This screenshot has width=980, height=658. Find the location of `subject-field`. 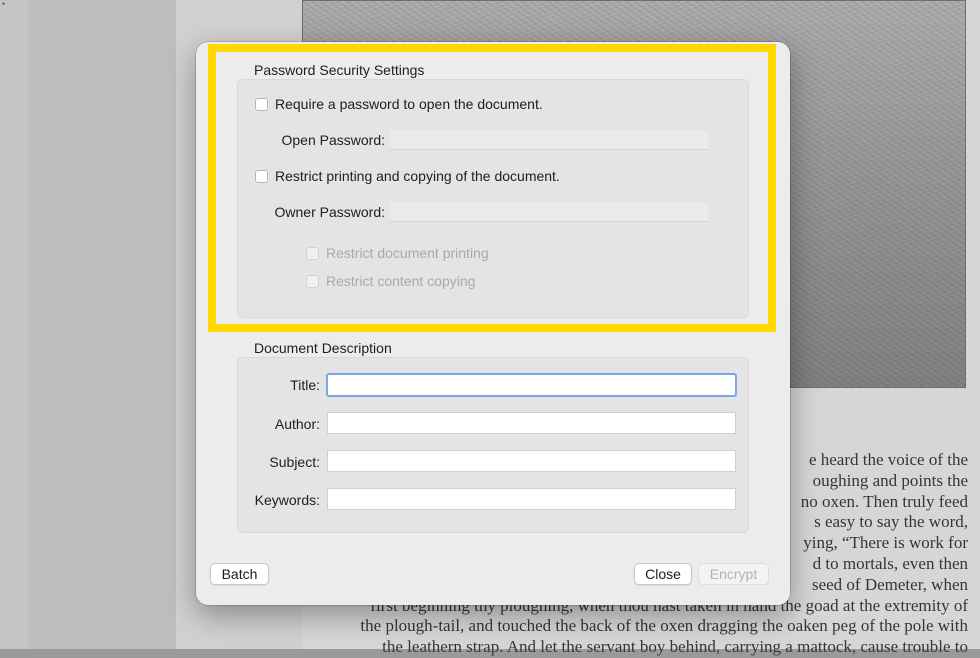

subject-field is located at coordinates (531, 461).